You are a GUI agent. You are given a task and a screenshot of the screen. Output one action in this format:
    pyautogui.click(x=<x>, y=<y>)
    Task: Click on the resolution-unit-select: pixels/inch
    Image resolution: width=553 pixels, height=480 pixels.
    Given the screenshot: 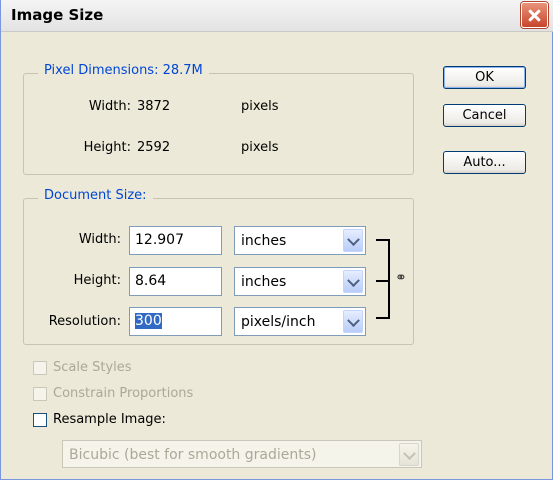 What is the action you would take?
    pyautogui.click(x=300, y=321)
    